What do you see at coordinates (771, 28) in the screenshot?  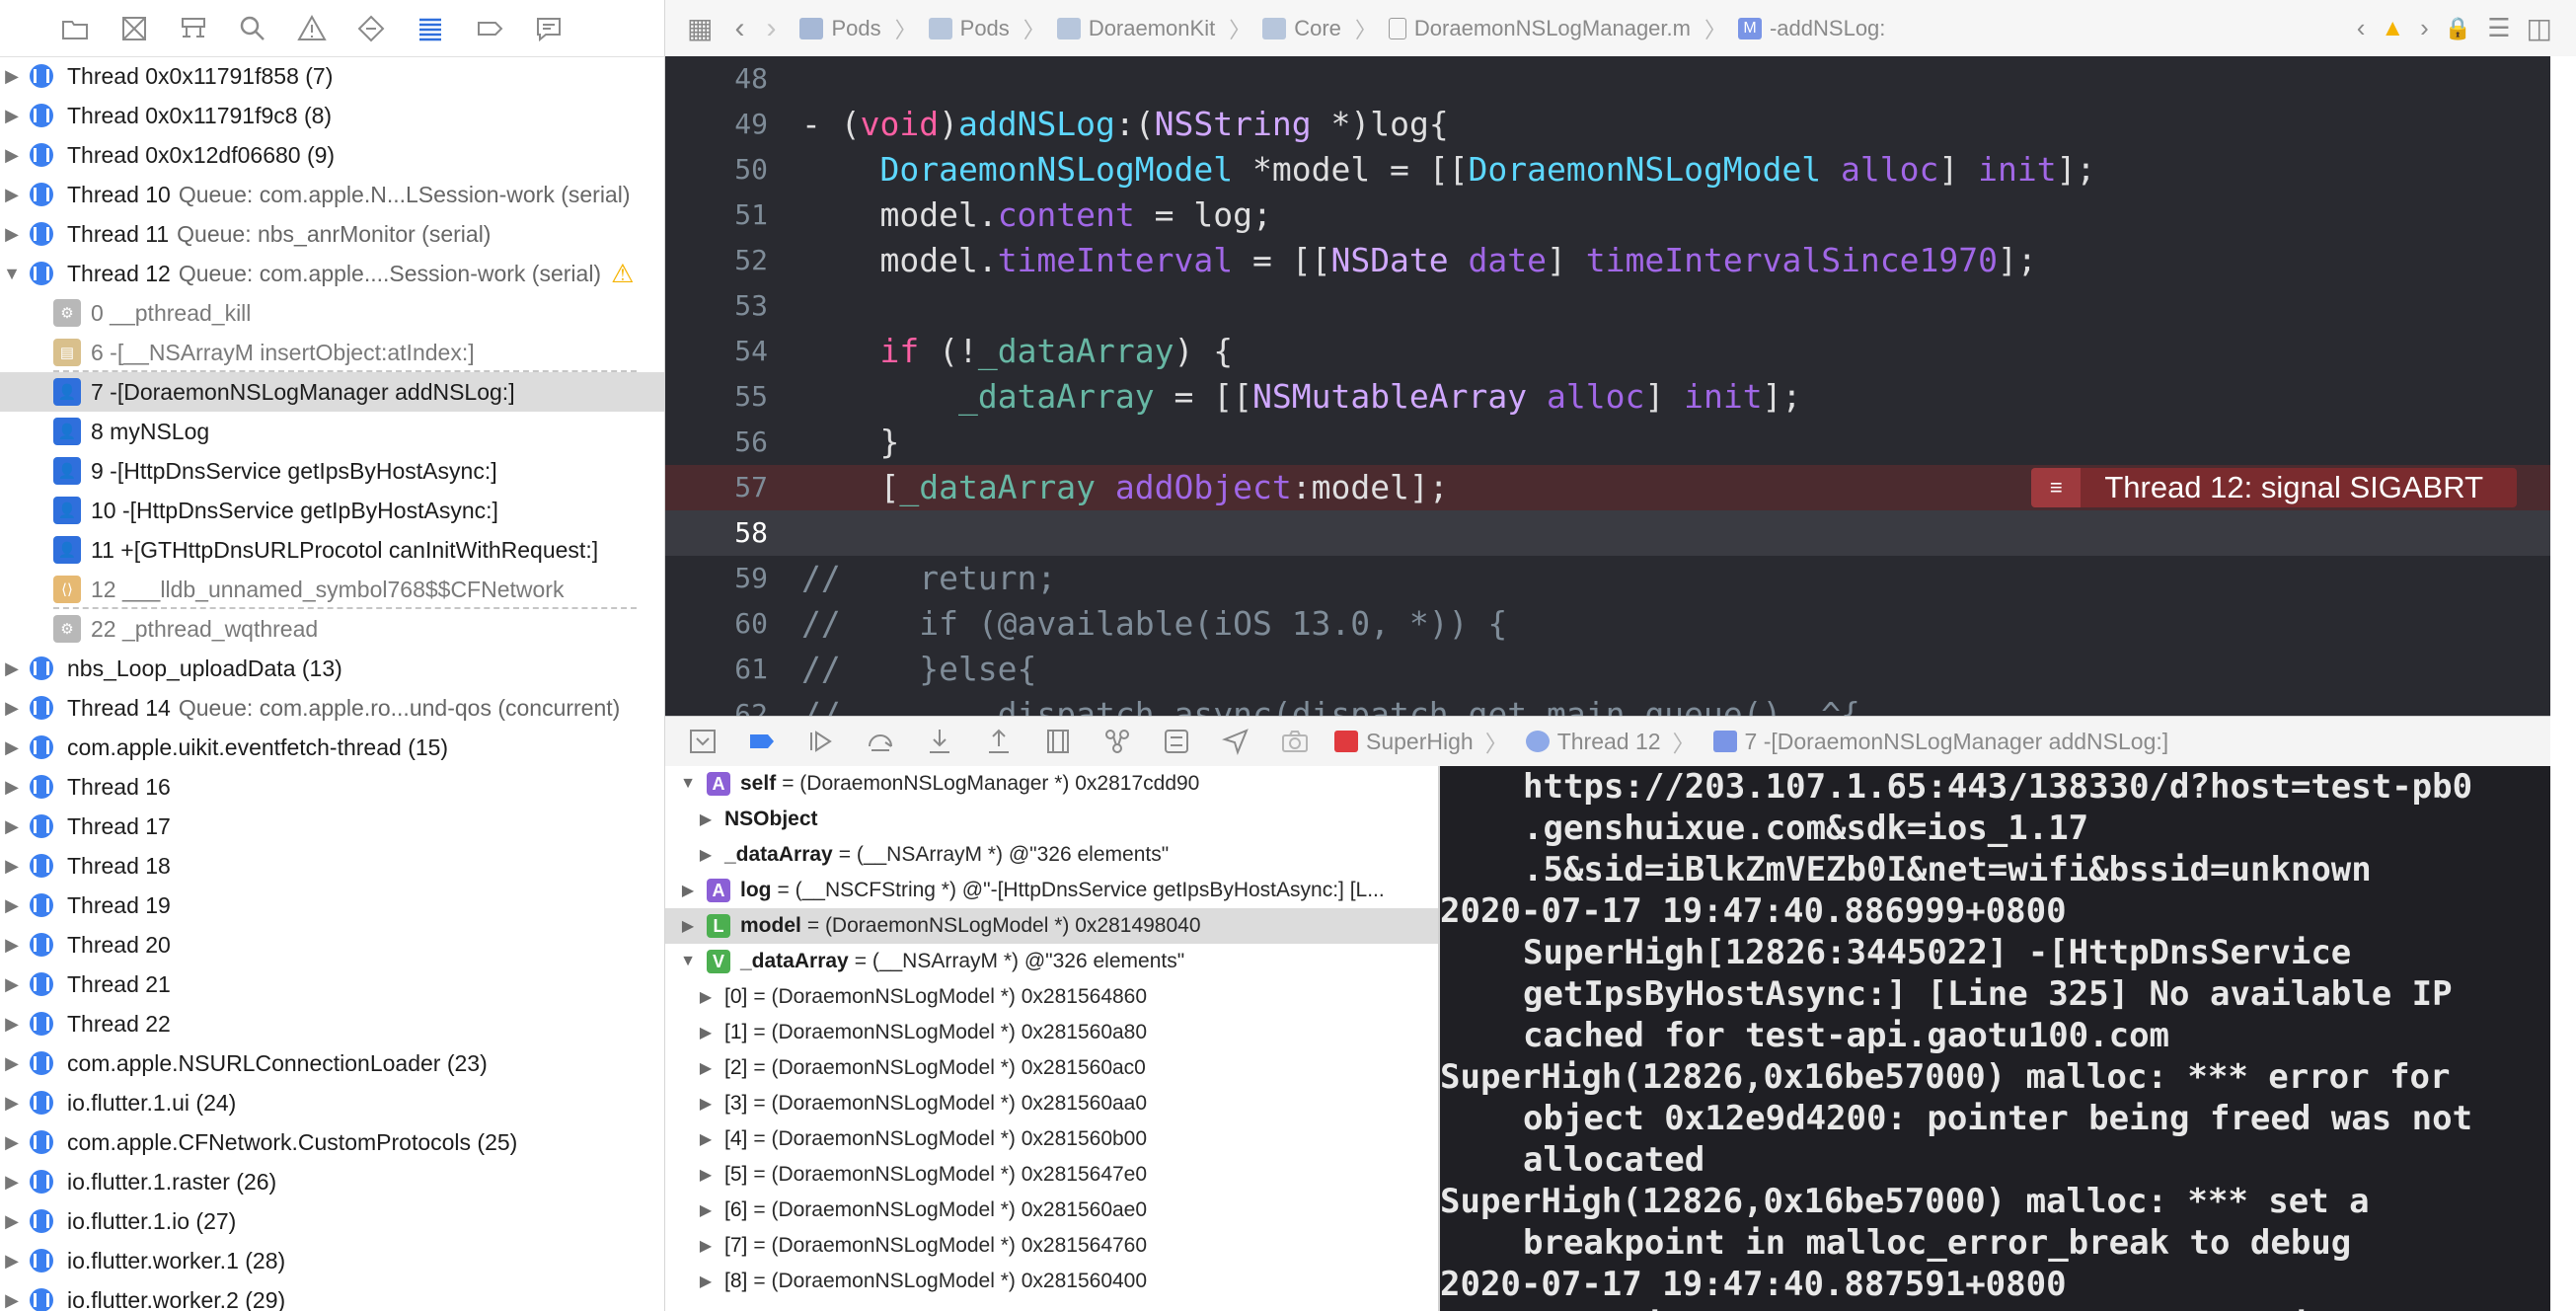 I see `forward-button: ›` at bounding box center [771, 28].